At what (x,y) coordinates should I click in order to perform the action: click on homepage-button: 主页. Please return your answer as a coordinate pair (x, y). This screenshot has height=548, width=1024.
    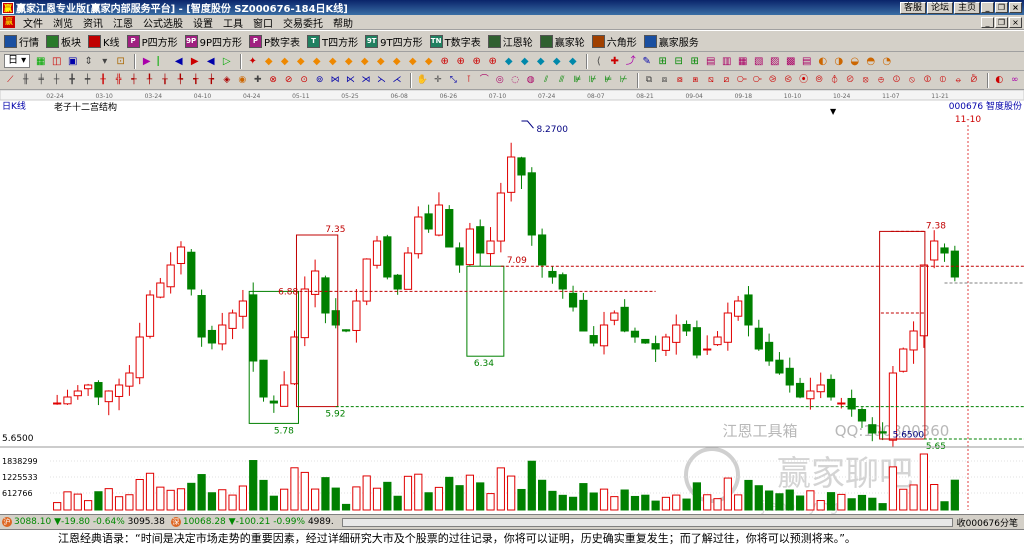
    Looking at the image, I should click on (966, 7).